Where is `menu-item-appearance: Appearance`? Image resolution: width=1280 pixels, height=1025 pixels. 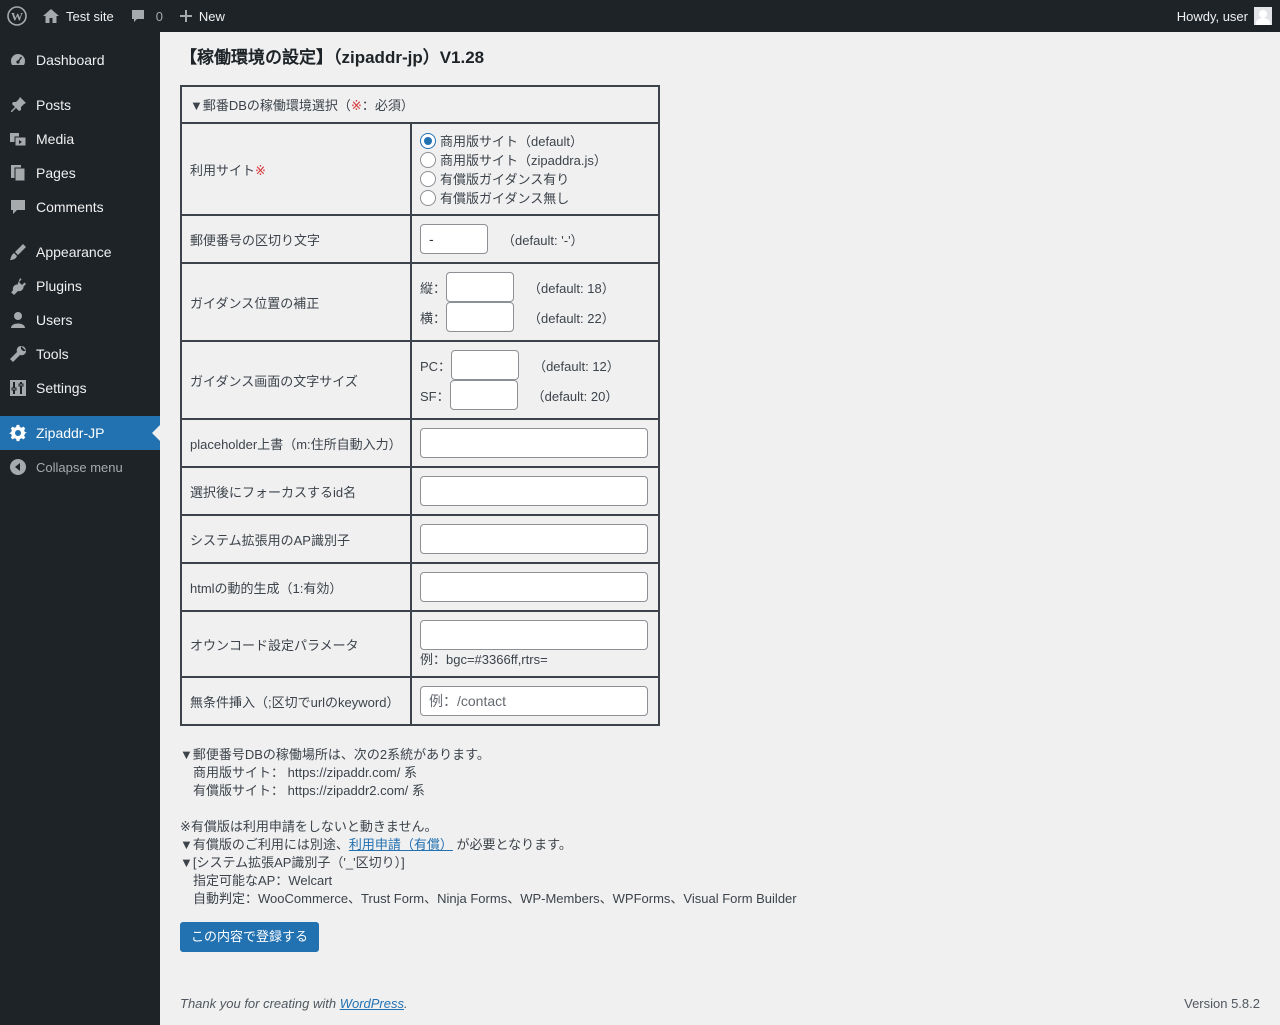
menu-item-appearance: Appearance is located at coordinates (80, 252).